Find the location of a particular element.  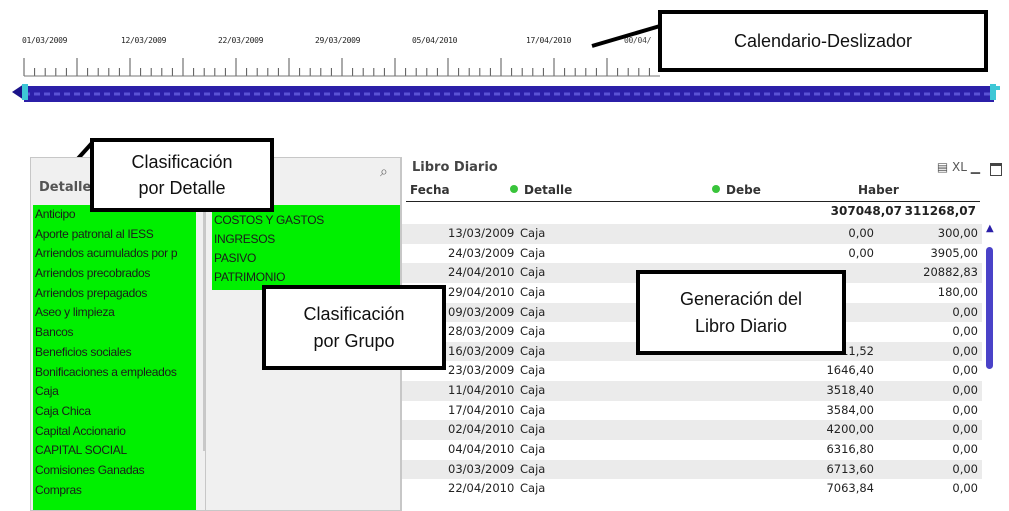

header-detalle: Detalle is located at coordinates (541, 190).